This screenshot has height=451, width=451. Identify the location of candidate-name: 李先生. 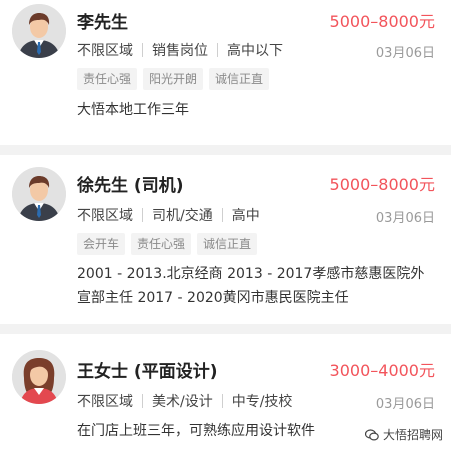
(102, 20).